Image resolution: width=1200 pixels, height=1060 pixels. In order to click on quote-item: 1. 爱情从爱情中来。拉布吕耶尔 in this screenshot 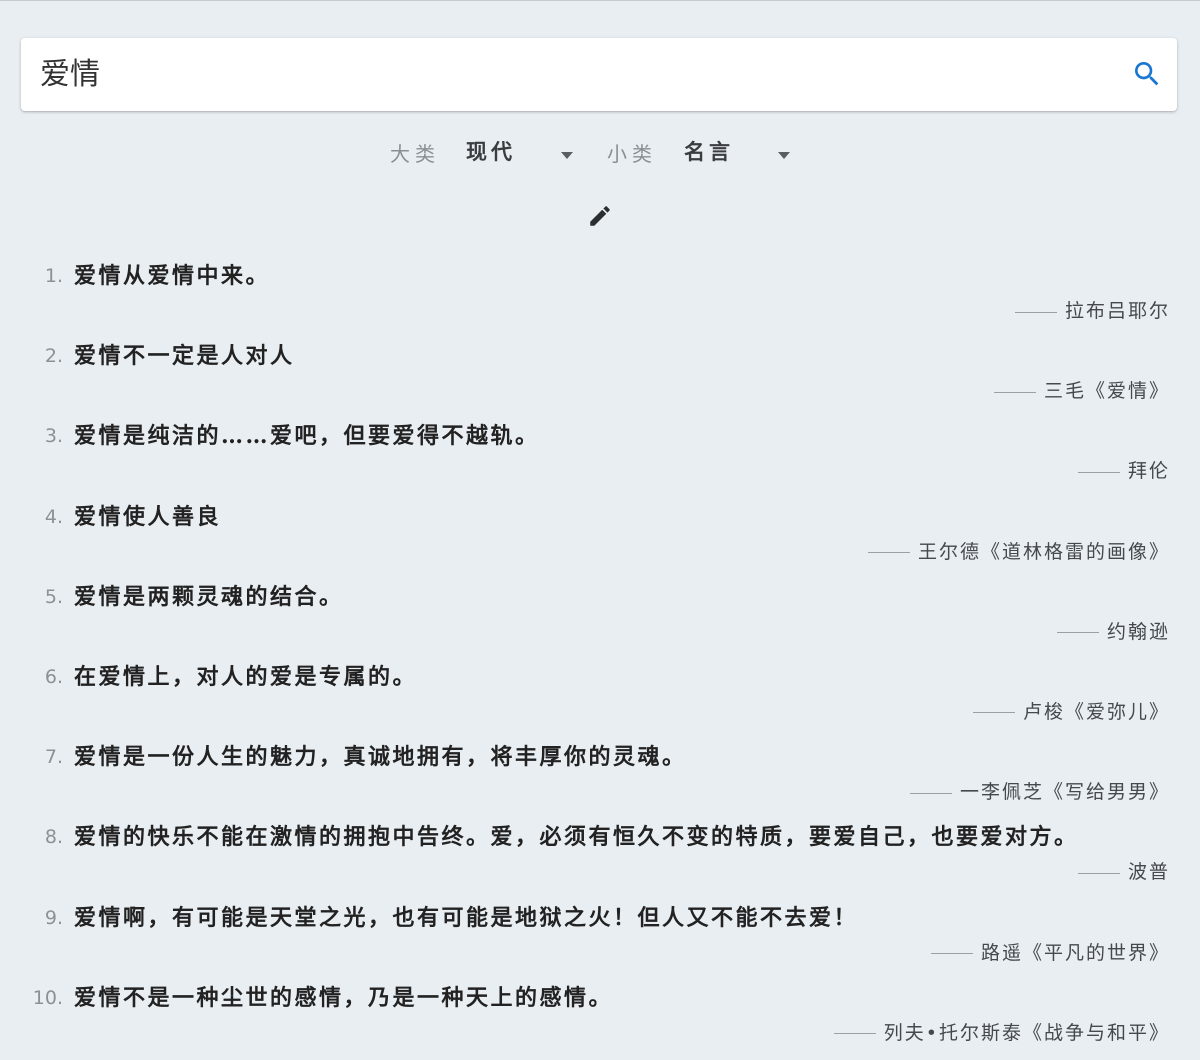, I will do `click(600, 293)`.